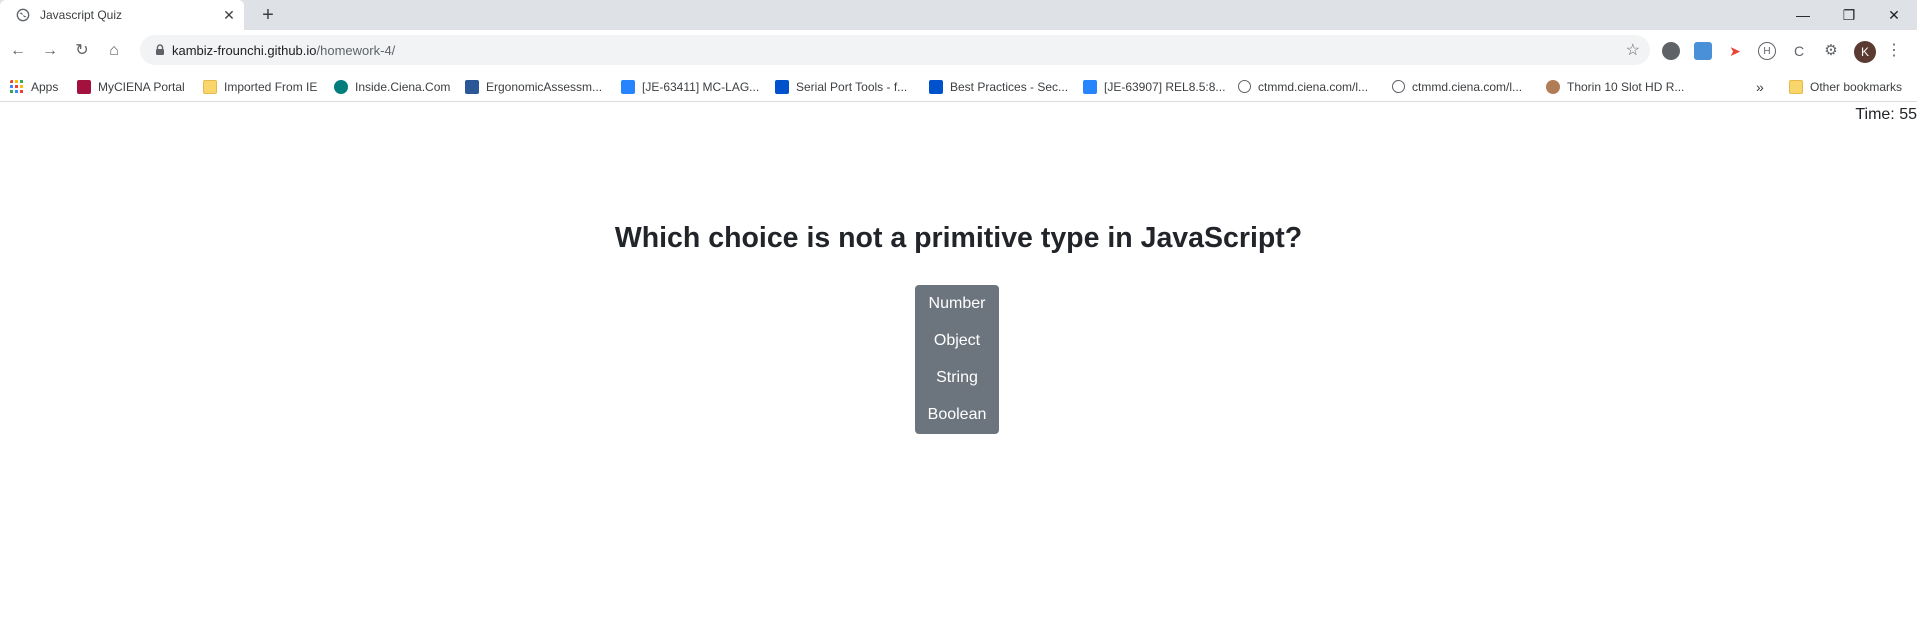 This screenshot has height=634, width=1917. What do you see at coordinates (160, 49) in the screenshot?
I see `lock-icon` at bounding box center [160, 49].